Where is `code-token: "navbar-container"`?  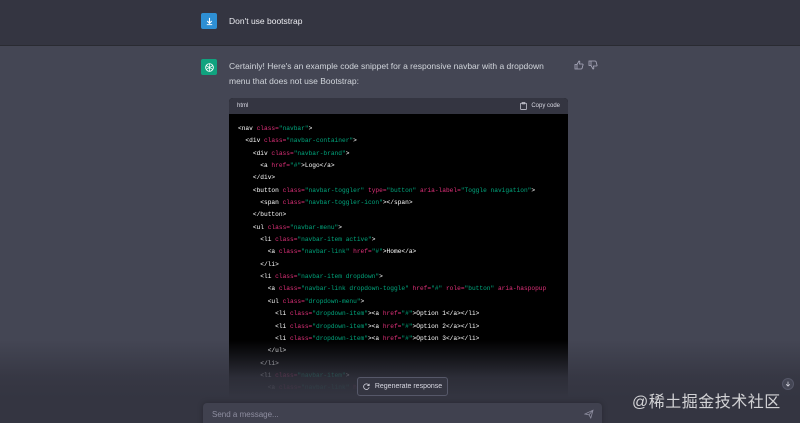
code-token: "navbar-container" is located at coordinates (320, 141).